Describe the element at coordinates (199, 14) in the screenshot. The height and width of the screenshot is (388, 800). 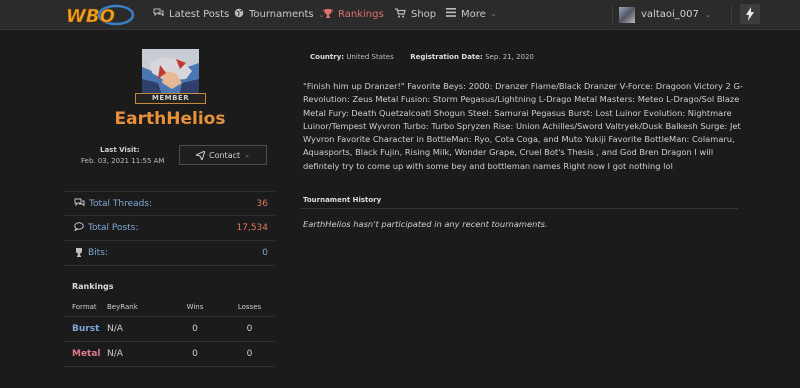
I see `nav-latest-posts-label: Latest Posts` at that location.